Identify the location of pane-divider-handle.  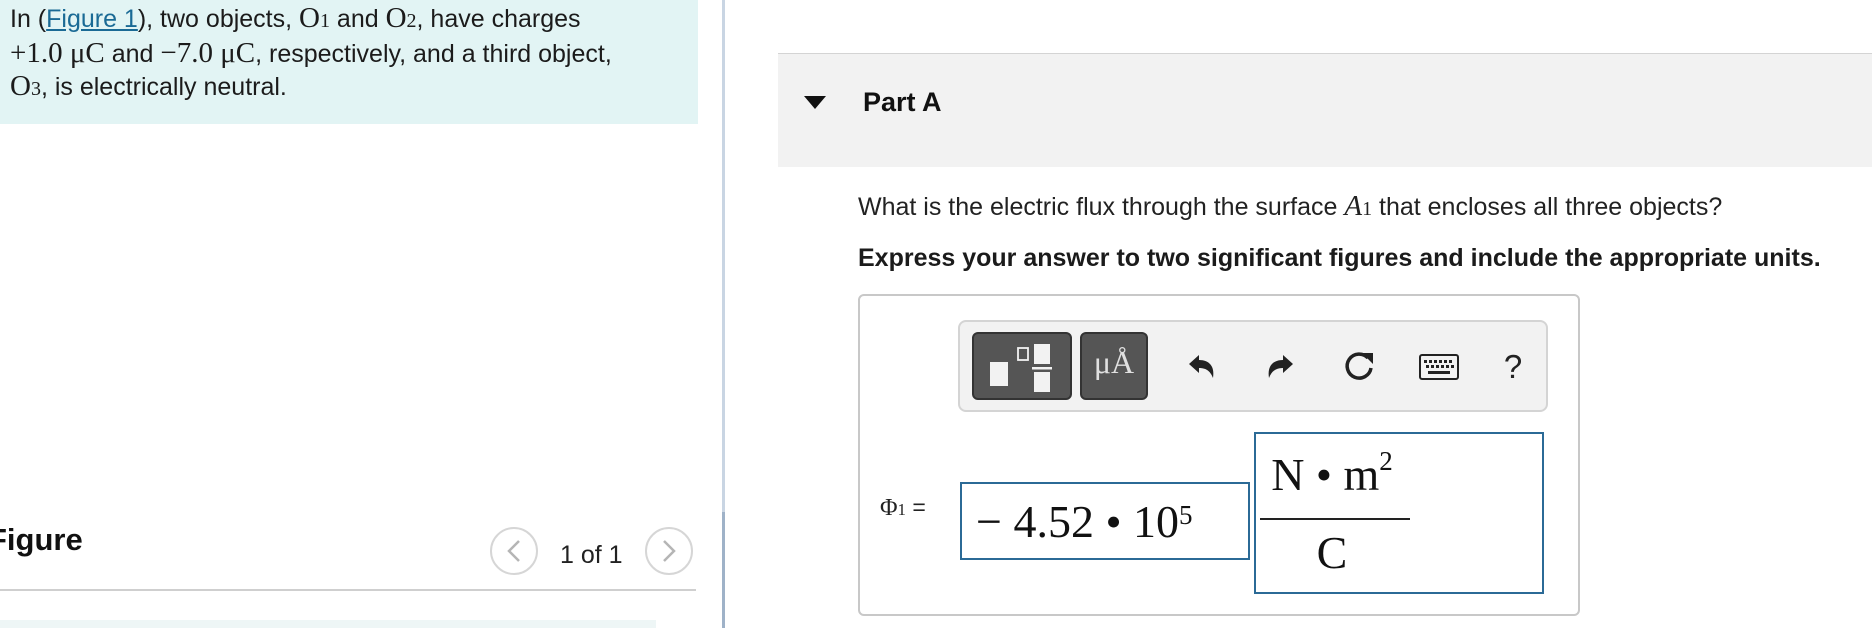
(723, 570).